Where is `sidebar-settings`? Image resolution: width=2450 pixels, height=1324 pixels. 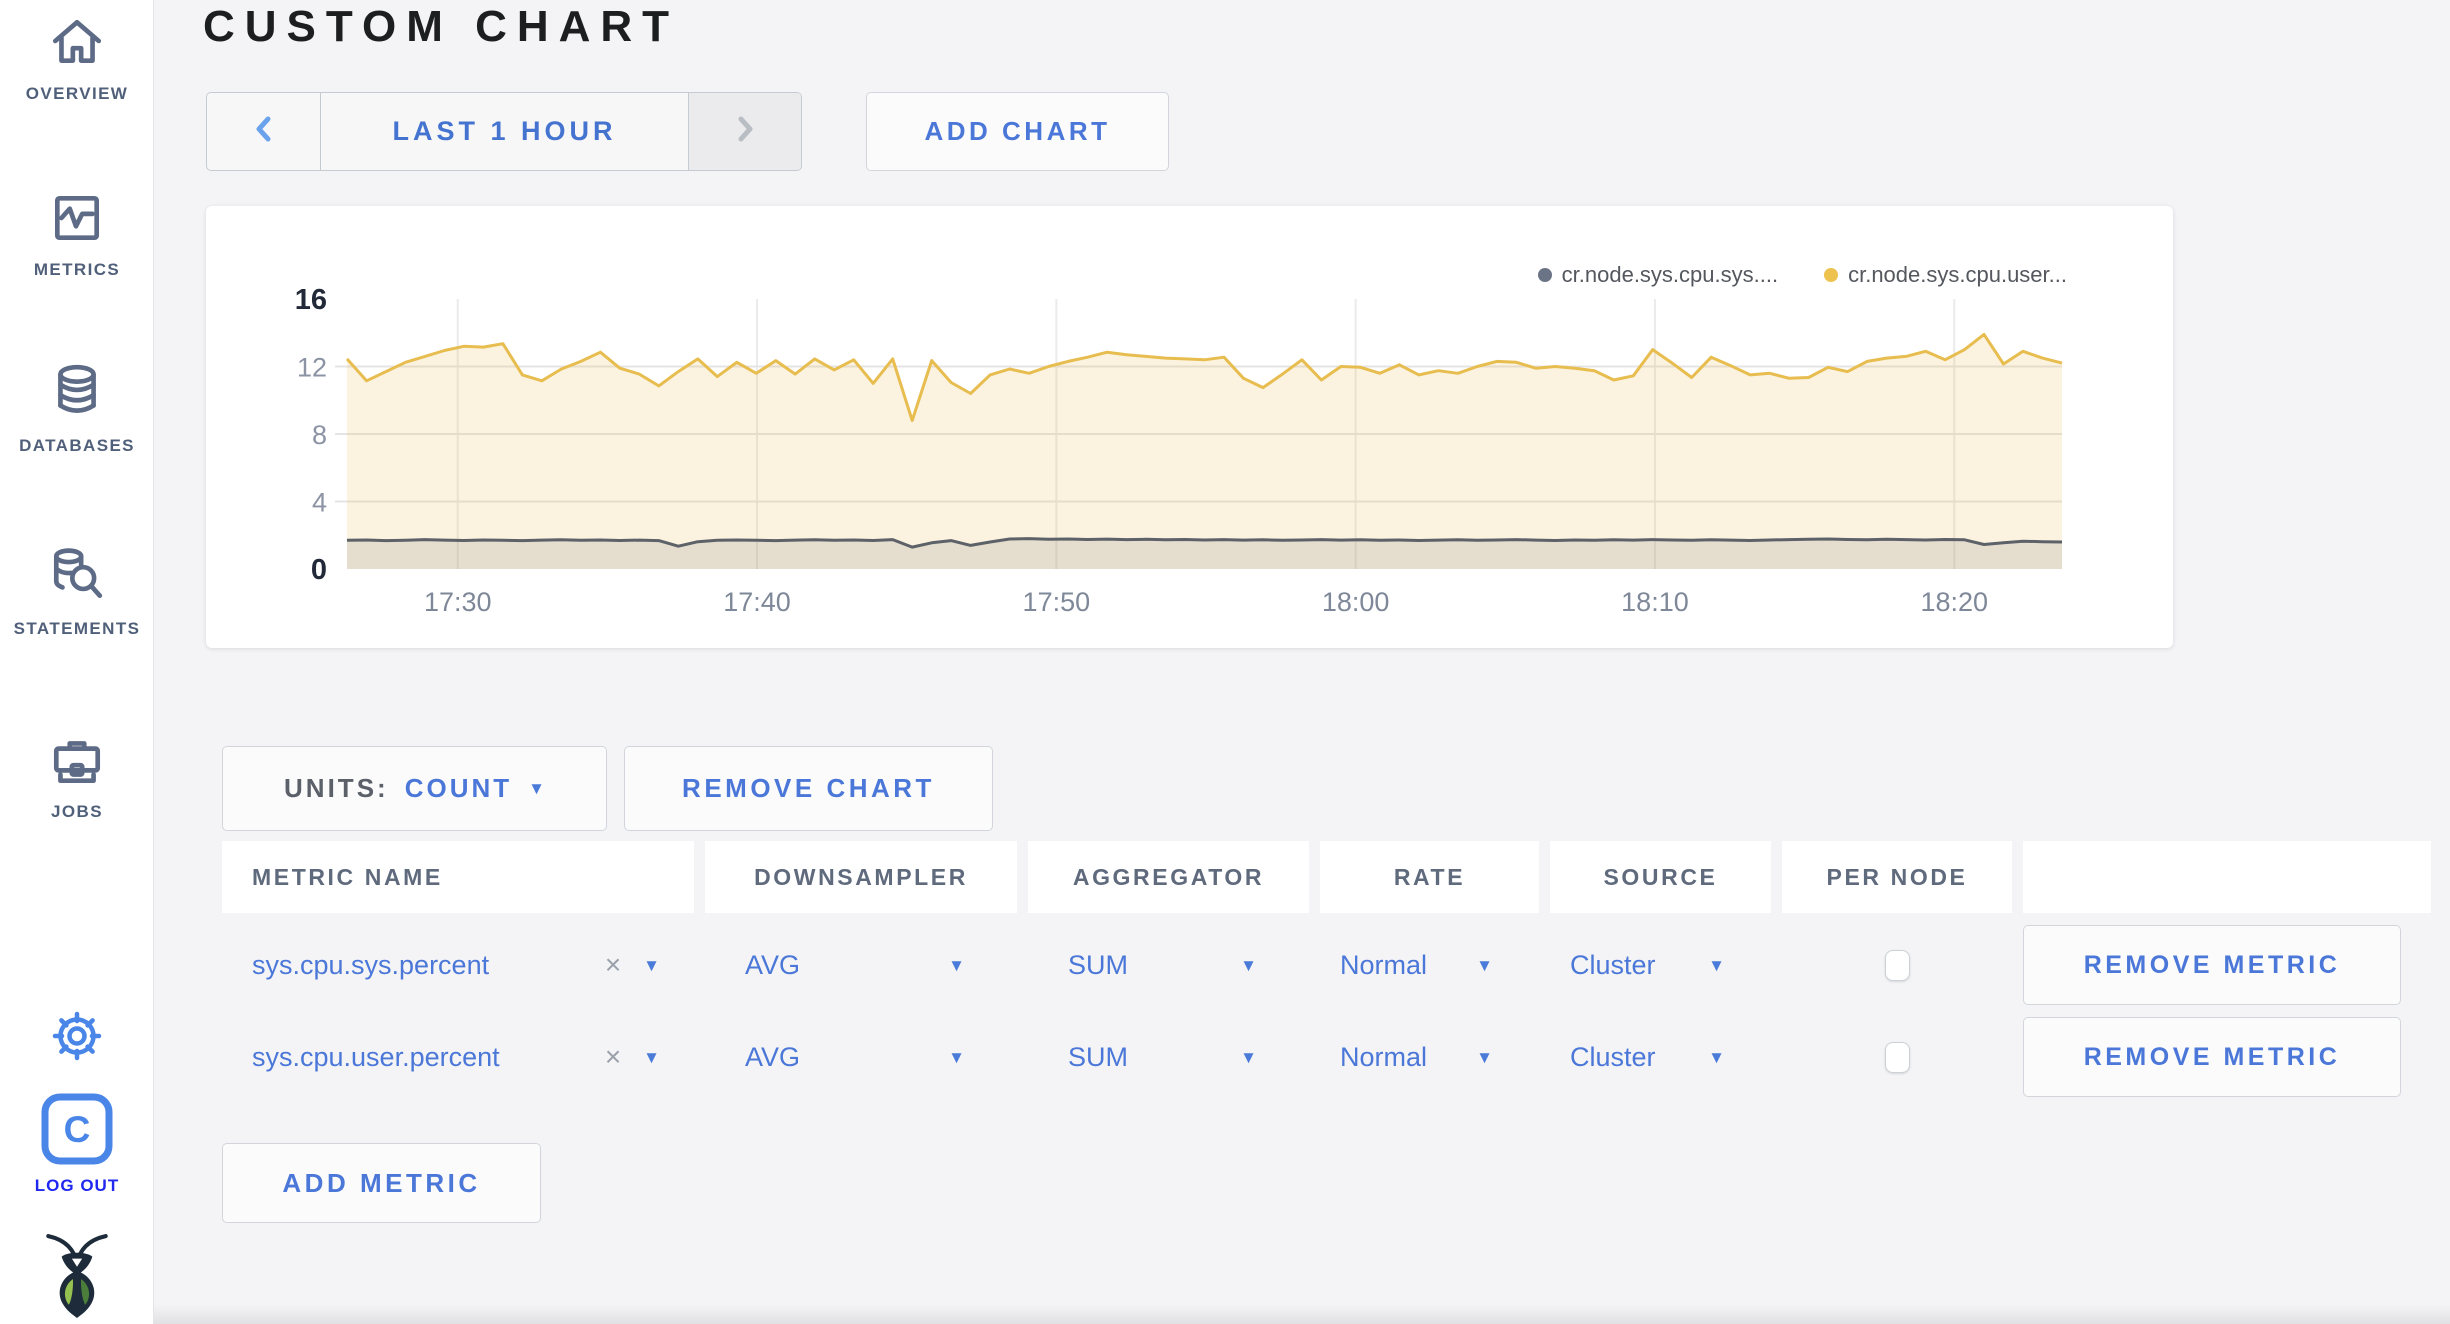
sidebar-settings is located at coordinates (77, 1036).